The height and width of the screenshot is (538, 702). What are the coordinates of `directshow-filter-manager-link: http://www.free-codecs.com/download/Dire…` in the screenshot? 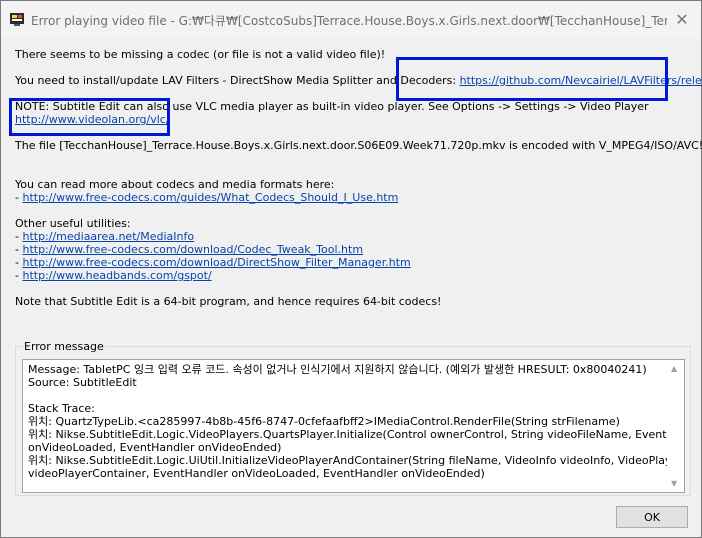 It's located at (216, 262).